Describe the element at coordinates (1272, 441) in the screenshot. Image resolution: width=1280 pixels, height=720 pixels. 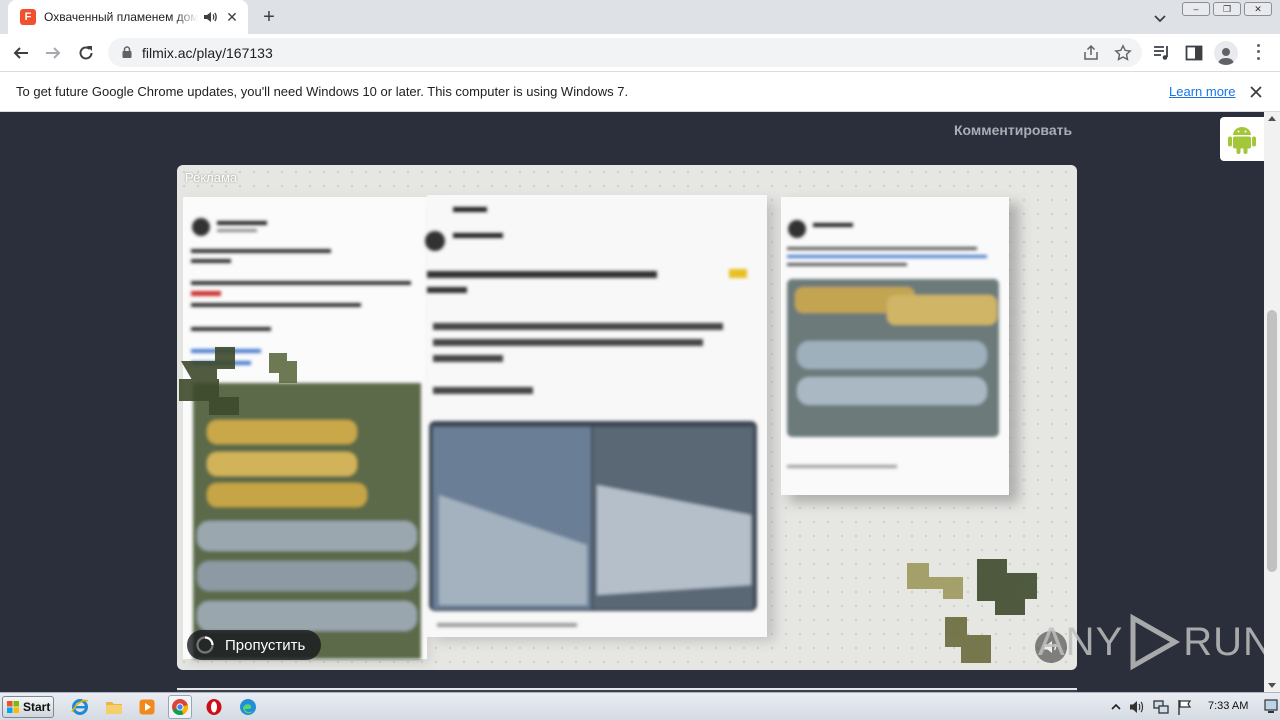
I see `scrollbar-thumb` at that location.